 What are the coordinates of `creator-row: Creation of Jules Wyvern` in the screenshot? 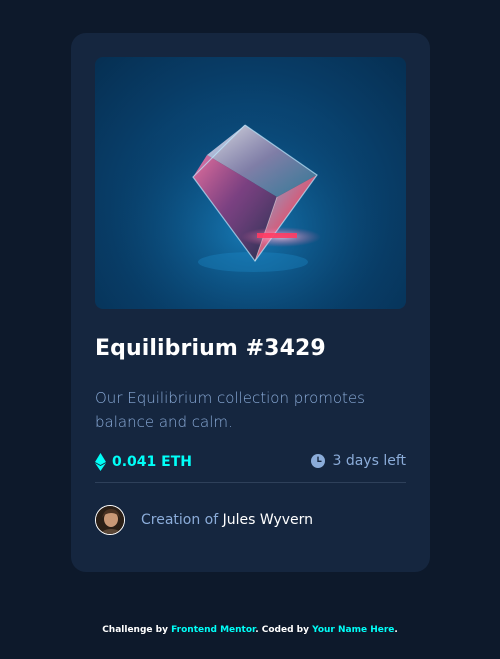 It's located at (204, 520).